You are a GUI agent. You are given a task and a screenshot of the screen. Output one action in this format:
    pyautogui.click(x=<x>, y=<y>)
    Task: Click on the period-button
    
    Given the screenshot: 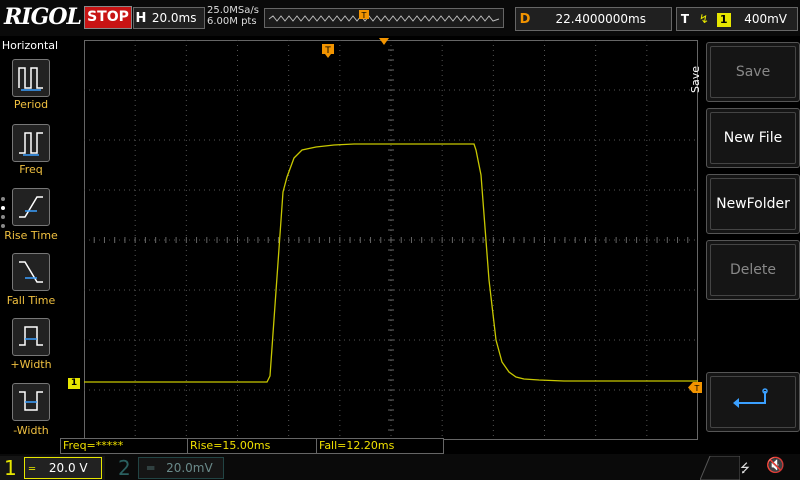 What is the action you would take?
    pyautogui.click(x=31, y=78)
    